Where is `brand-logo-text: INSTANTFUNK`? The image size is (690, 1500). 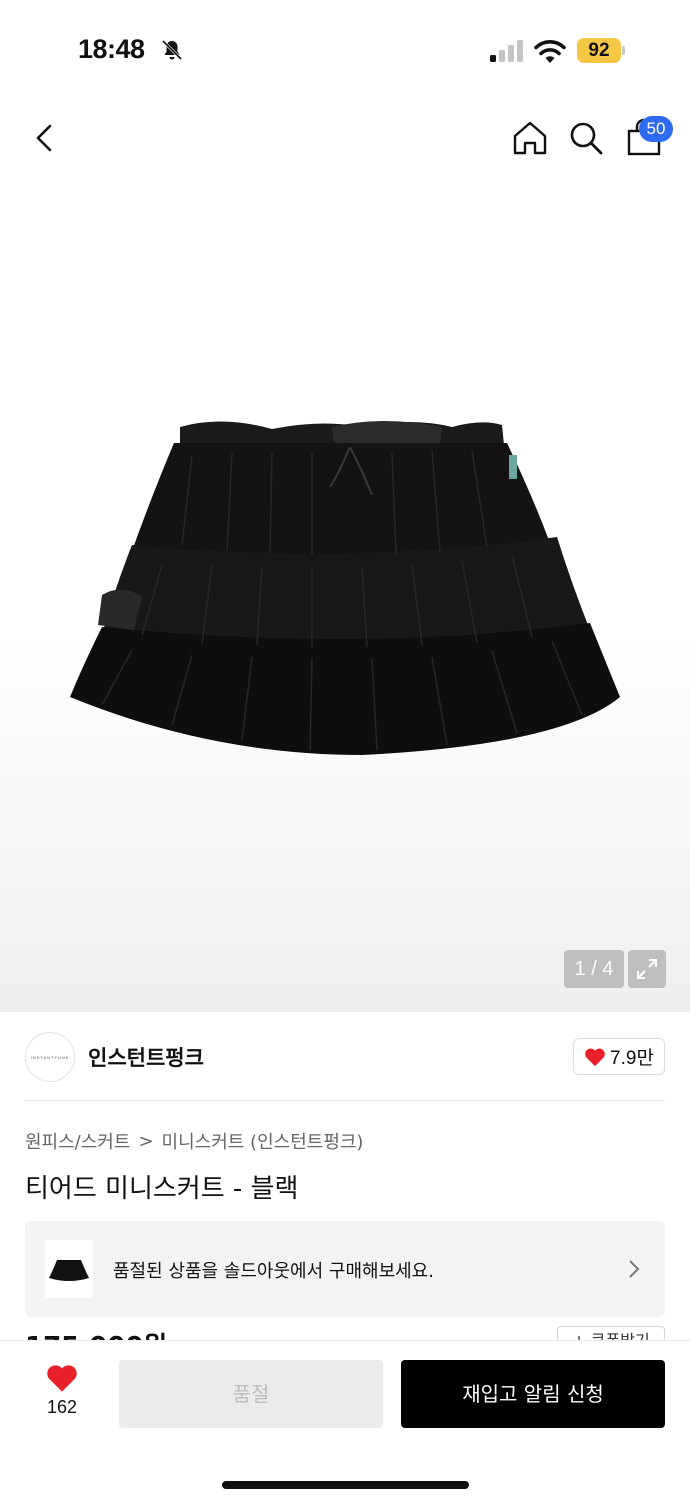 brand-logo-text: INSTANTFUNK is located at coordinates (50, 1057).